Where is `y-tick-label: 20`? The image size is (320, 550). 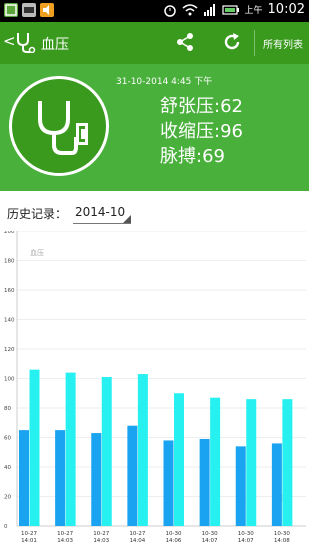 y-tick-label: 20 is located at coordinates (7, 498).